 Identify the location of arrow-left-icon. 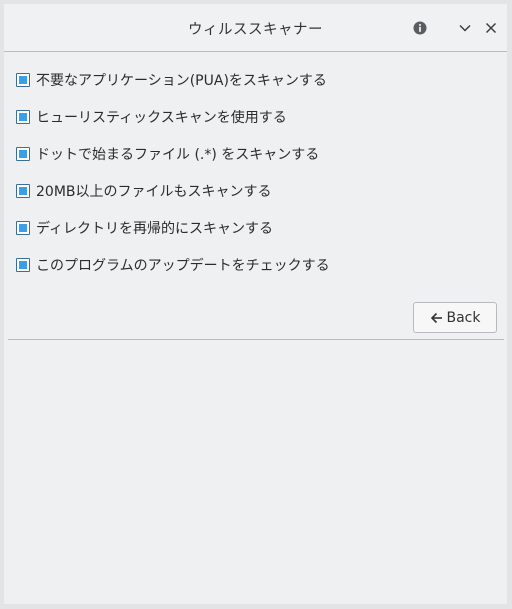
(436, 318).